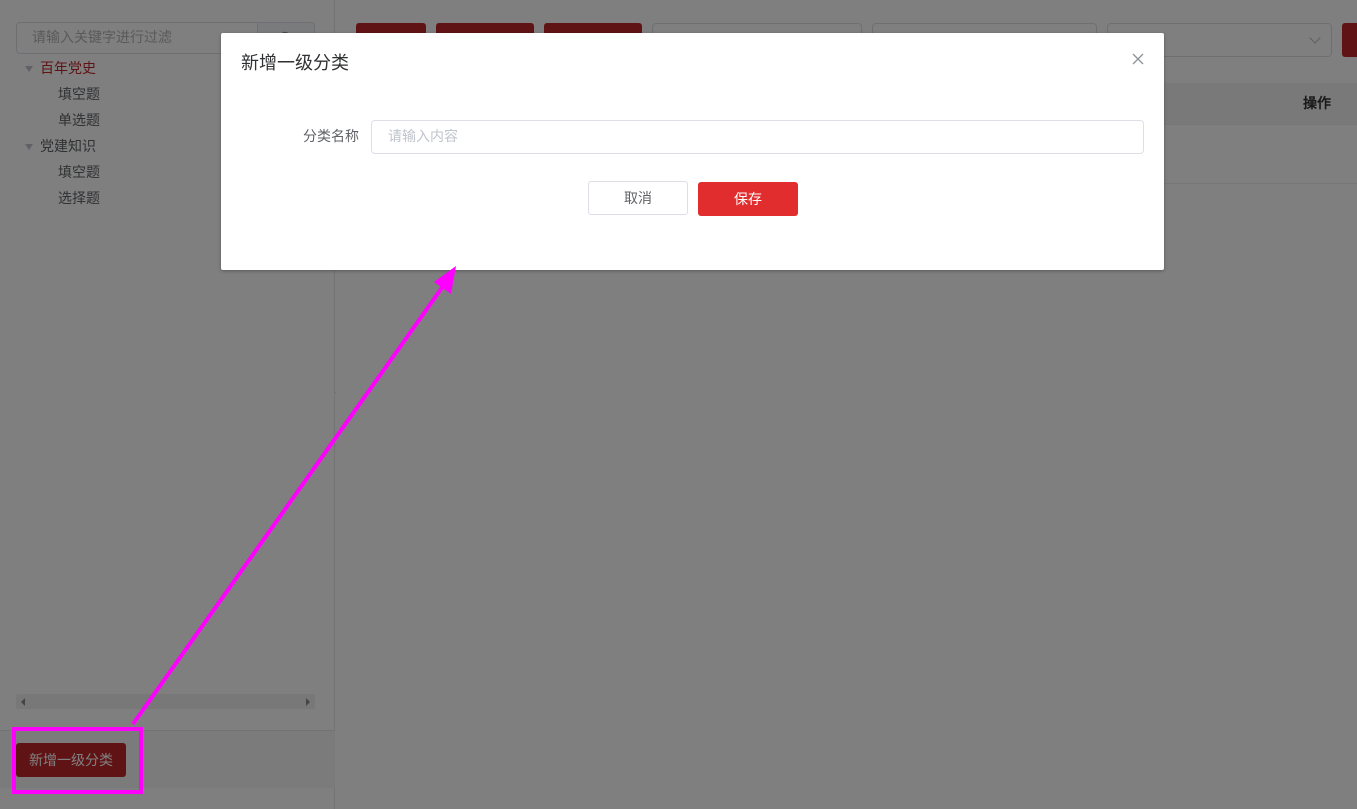 This screenshot has width=1357, height=809. Describe the element at coordinates (77, 760) in the screenshot. I see `annotation-highlight-box` at that location.